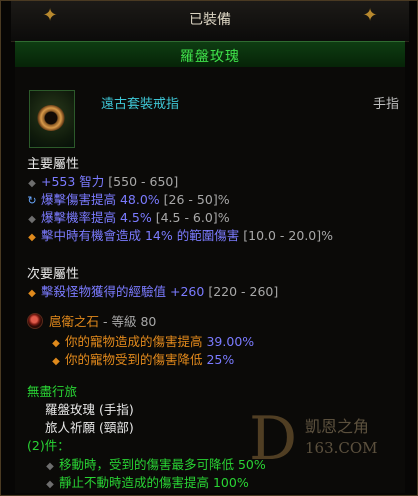  Describe the element at coordinates (53, 164) in the screenshot. I see `primary-title: 主要屬性` at that location.